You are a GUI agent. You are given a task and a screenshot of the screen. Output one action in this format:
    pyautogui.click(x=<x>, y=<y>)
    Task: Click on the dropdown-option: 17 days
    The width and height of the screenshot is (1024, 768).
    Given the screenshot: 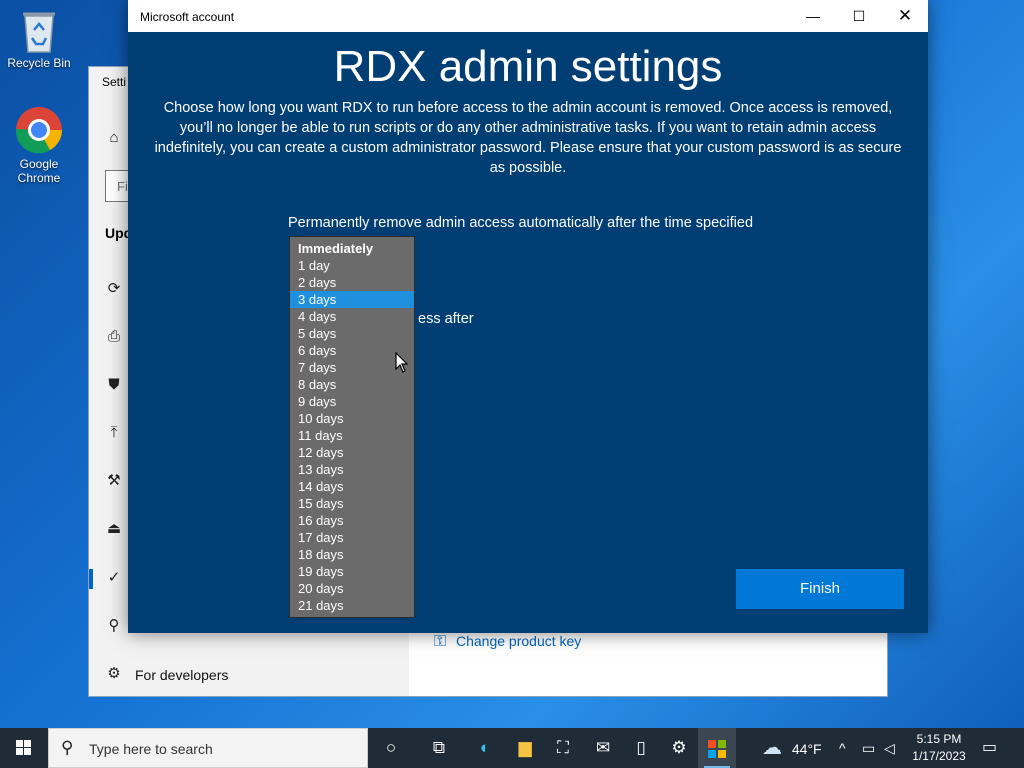 What is the action you would take?
    pyautogui.click(x=352, y=537)
    